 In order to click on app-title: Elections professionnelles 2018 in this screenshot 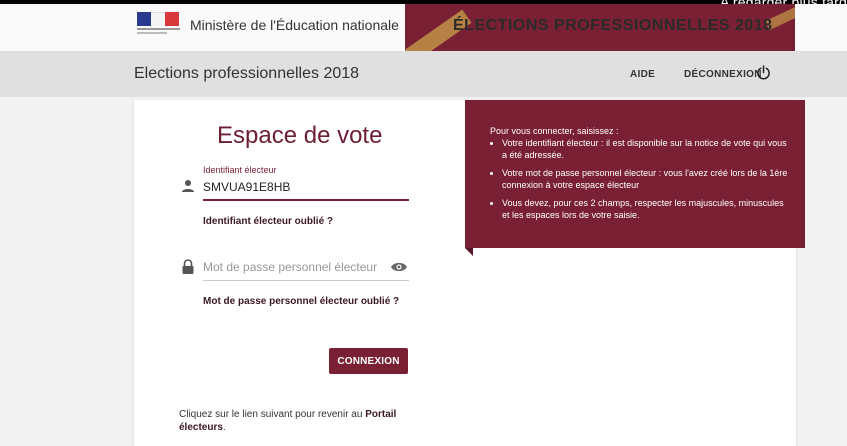, I will do `click(247, 73)`.